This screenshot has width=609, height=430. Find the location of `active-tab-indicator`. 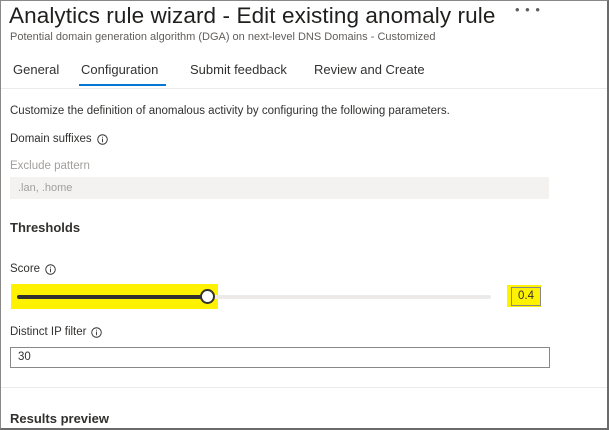

active-tab-indicator is located at coordinates (122, 85).